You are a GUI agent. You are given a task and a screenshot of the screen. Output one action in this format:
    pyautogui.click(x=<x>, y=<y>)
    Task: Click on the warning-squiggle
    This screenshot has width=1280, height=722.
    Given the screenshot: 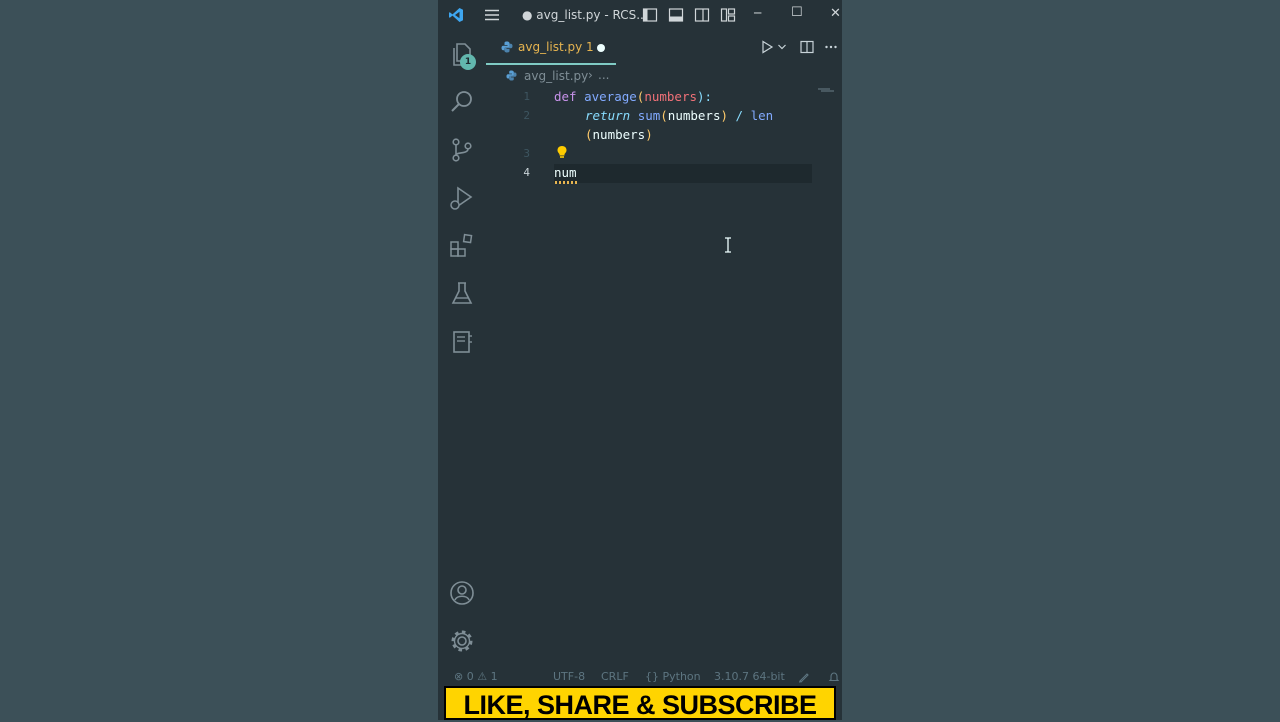 What is the action you would take?
    pyautogui.click(x=566, y=182)
    